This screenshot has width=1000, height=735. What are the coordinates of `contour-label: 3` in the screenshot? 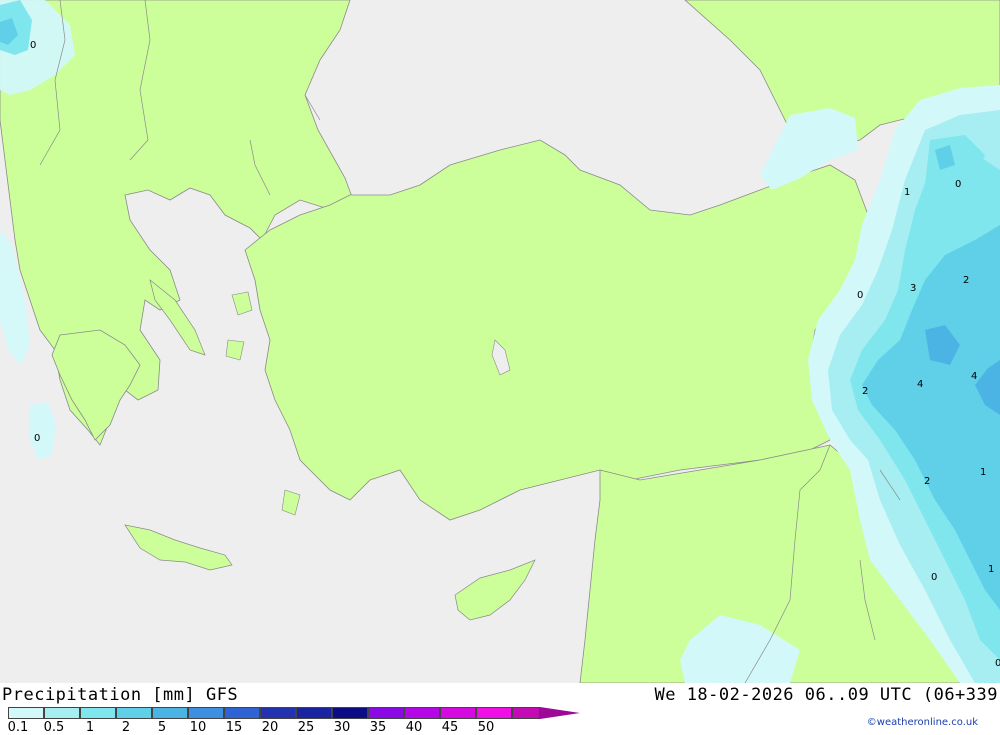 It's located at (913, 288).